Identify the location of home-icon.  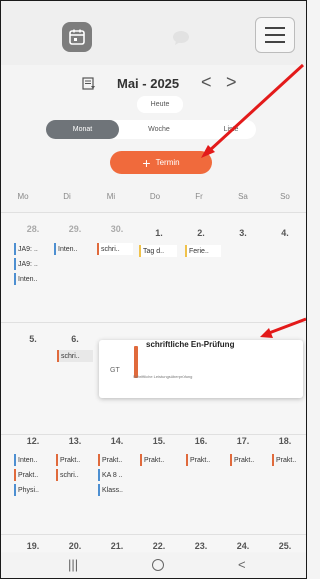
(158, 565).